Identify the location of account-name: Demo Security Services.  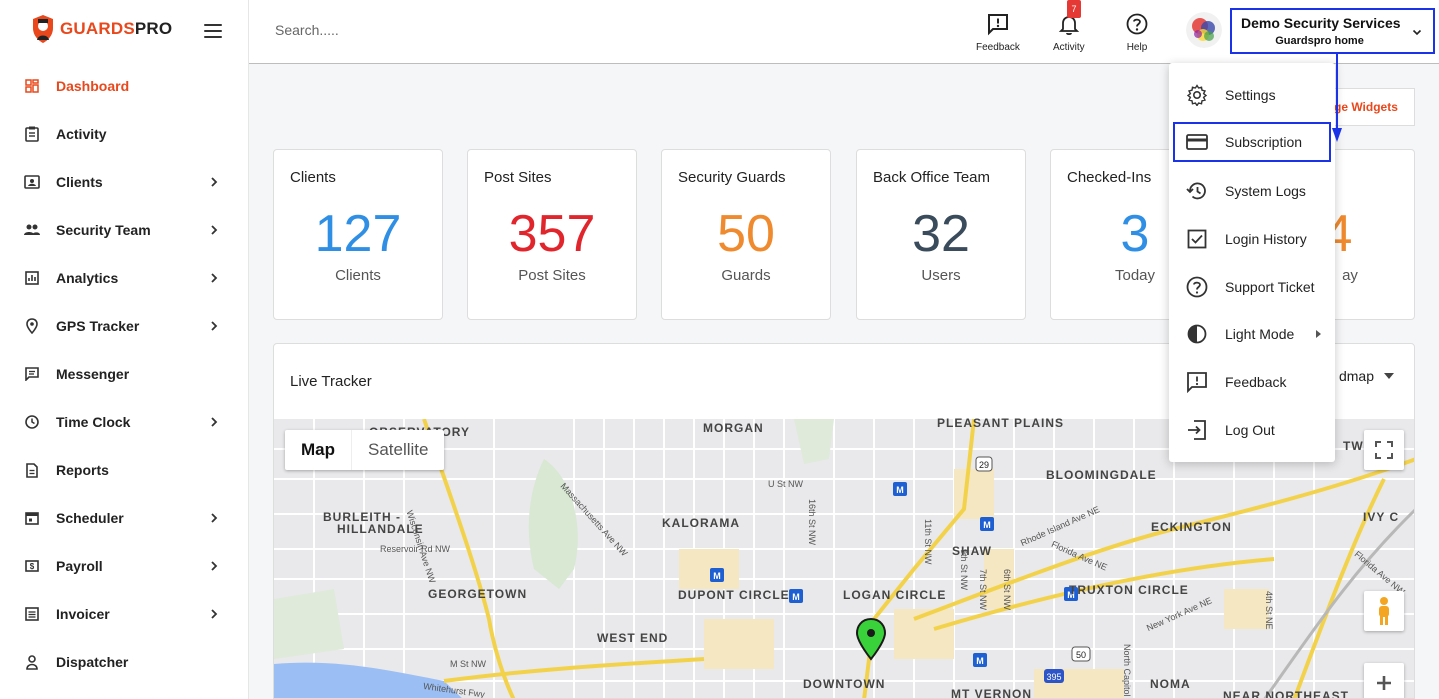
(1321, 23).